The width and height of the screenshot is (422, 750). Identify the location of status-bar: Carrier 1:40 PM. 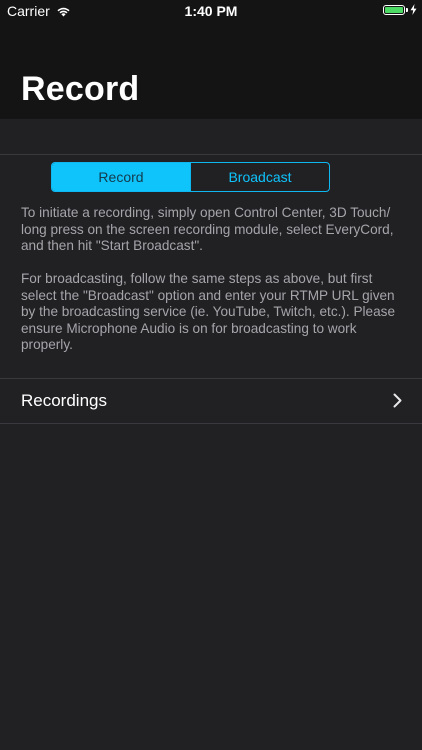
(211, 11).